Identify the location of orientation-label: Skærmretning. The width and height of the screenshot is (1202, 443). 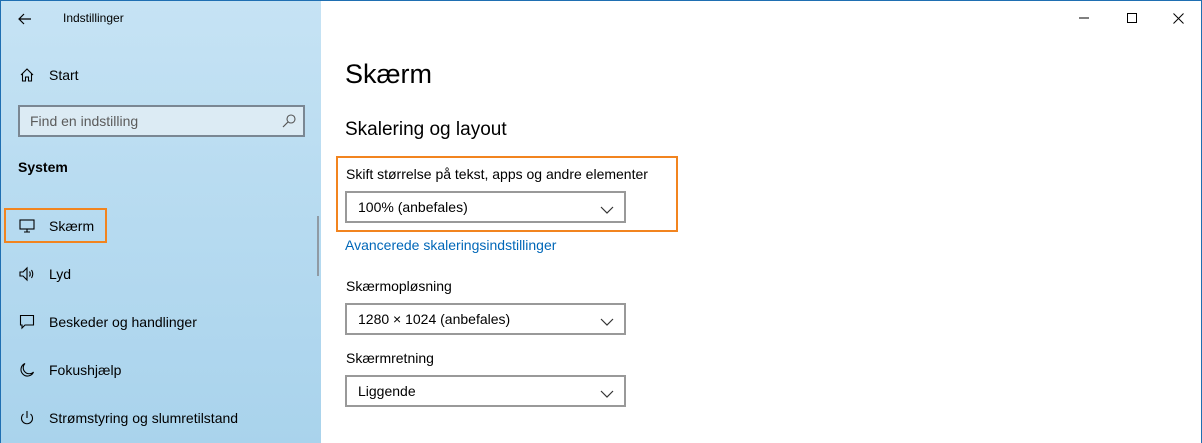
(390, 358).